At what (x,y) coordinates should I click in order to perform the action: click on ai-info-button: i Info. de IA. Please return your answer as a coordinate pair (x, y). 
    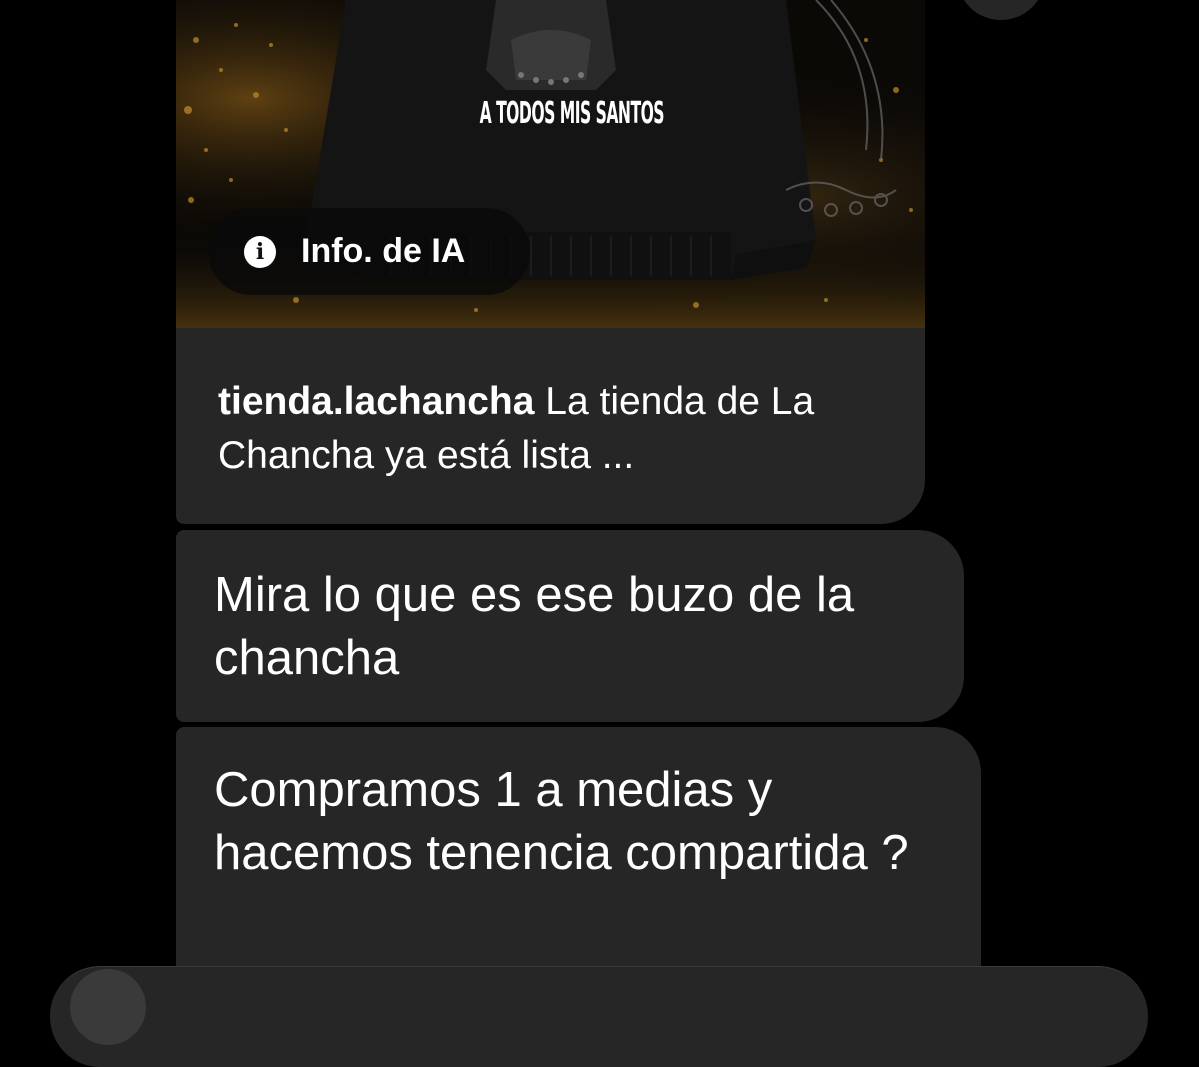
    Looking at the image, I should click on (369, 251).